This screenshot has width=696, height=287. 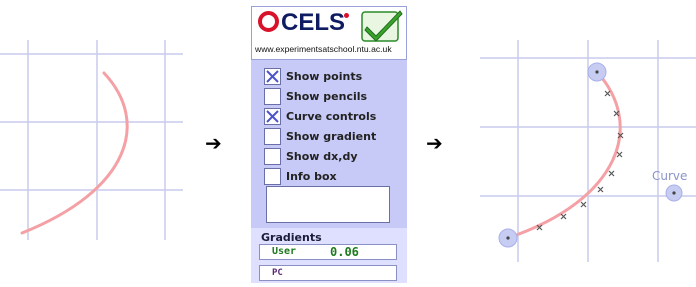 What do you see at coordinates (272, 96) in the screenshot?
I see `checkbox-show-pencils` at bounding box center [272, 96].